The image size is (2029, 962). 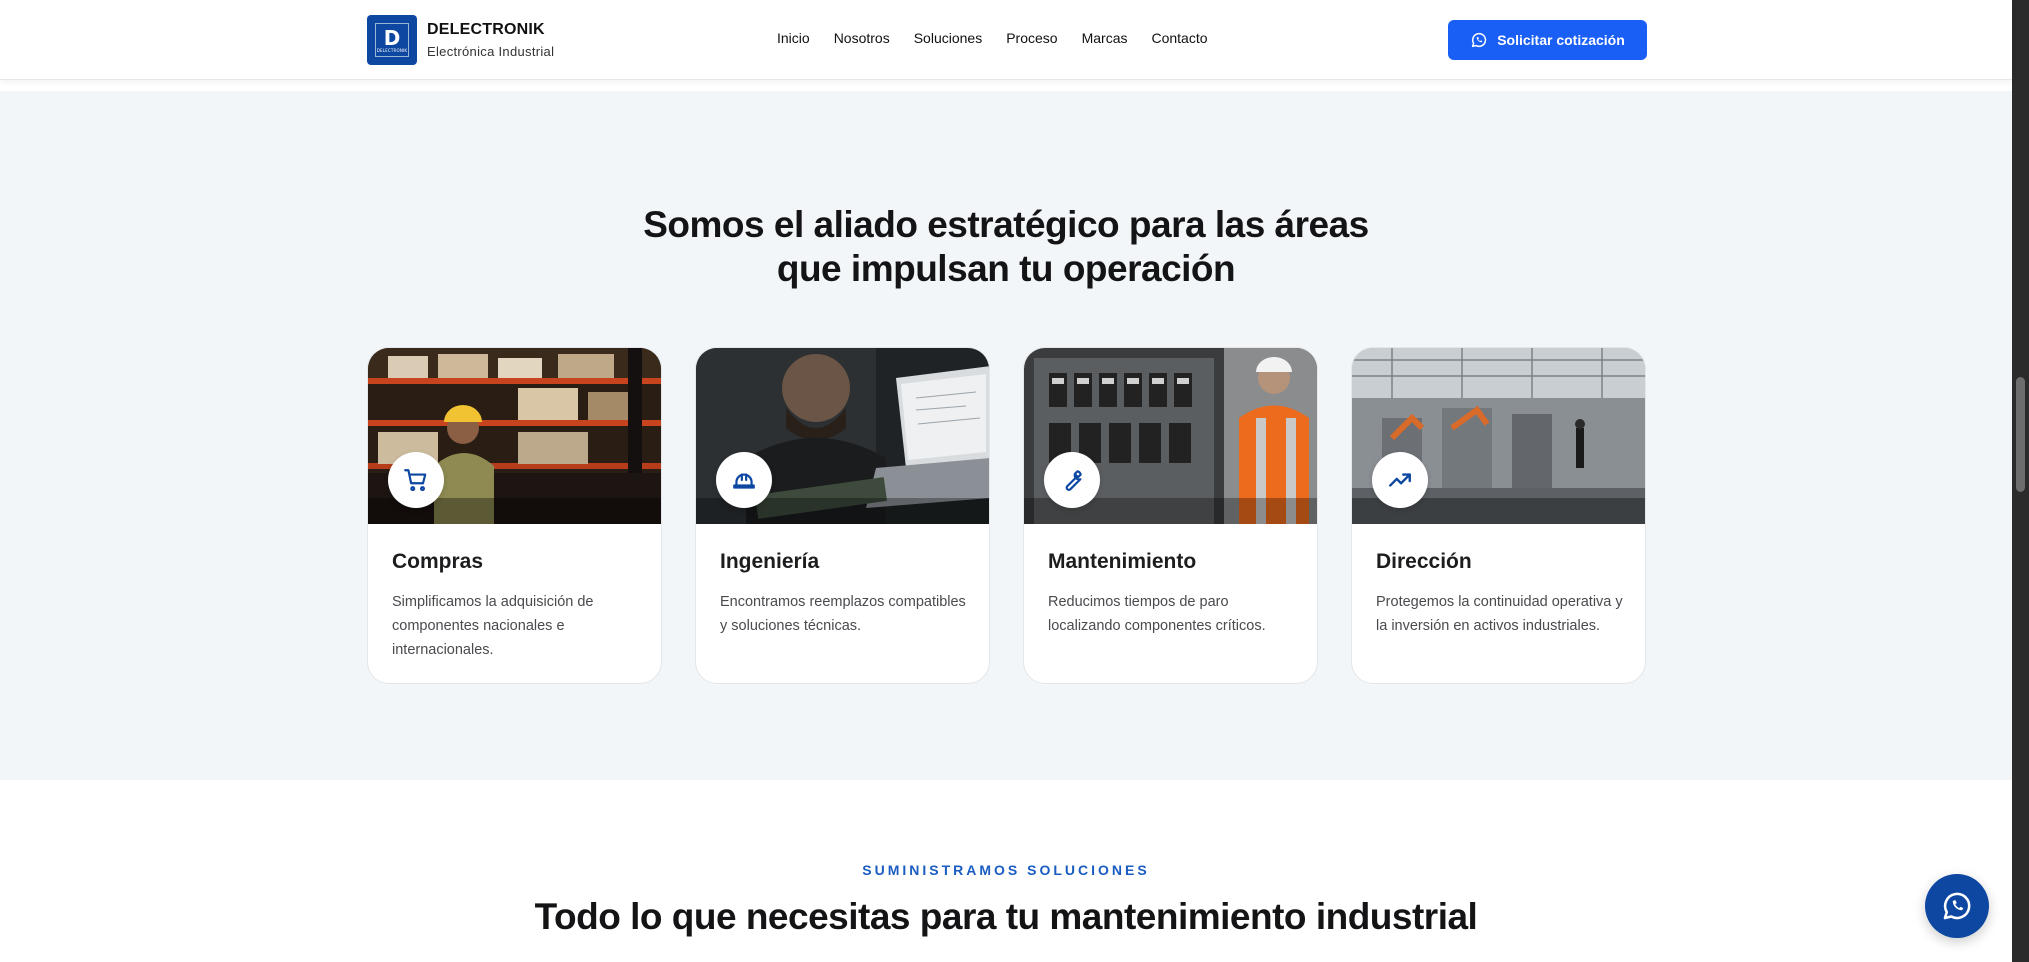 What do you see at coordinates (491, 51) in the screenshot?
I see `brand-subtitle: Electrónica Industrial` at bounding box center [491, 51].